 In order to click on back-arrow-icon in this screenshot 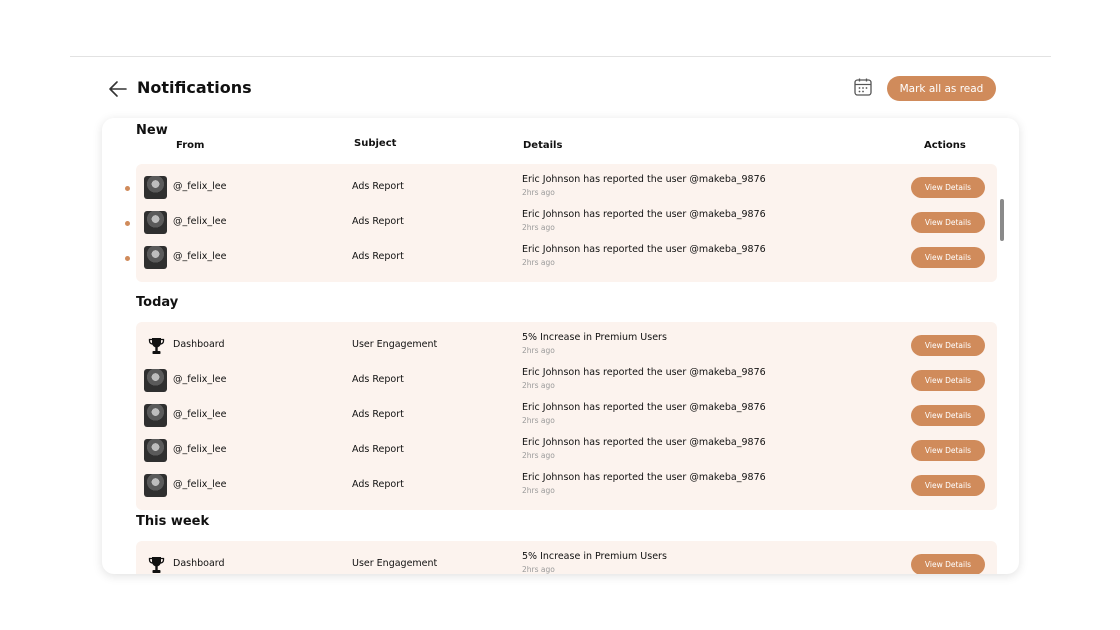, I will do `click(118, 89)`.